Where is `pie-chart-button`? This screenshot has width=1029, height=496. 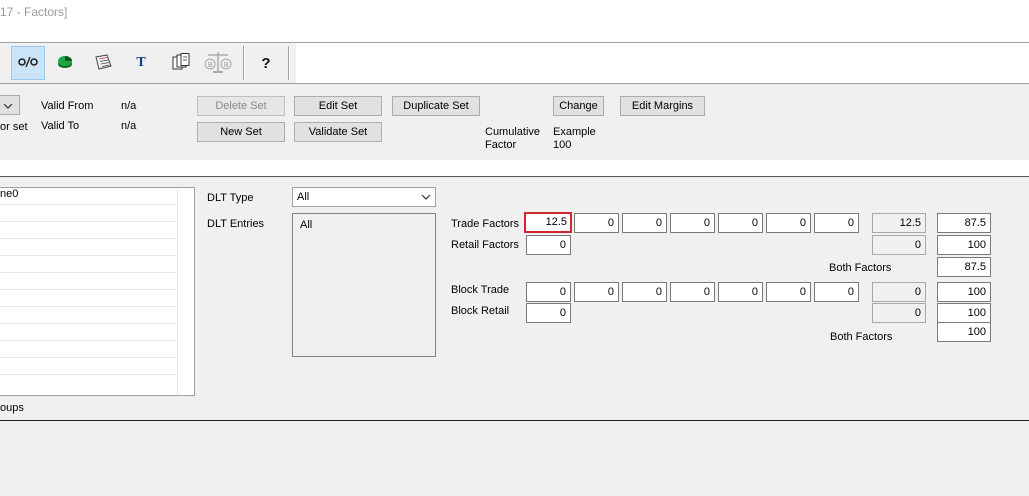
pie-chart-button is located at coordinates (65, 63).